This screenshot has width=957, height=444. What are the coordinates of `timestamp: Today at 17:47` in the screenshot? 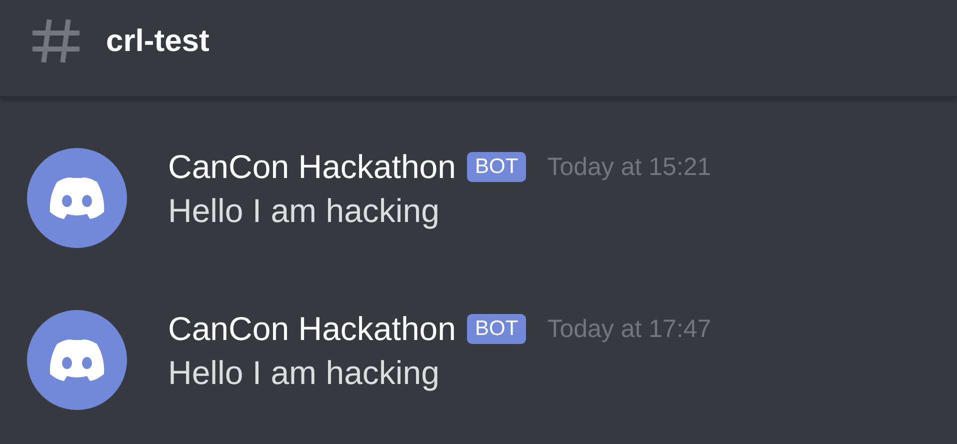 It's located at (629, 329).